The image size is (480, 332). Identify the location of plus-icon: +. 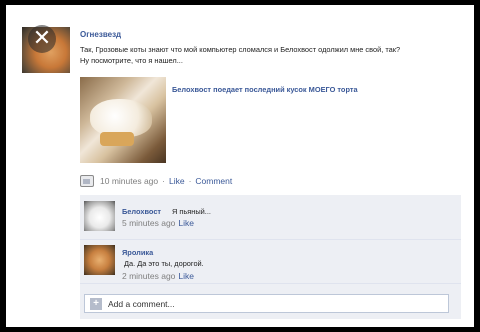
(96, 303).